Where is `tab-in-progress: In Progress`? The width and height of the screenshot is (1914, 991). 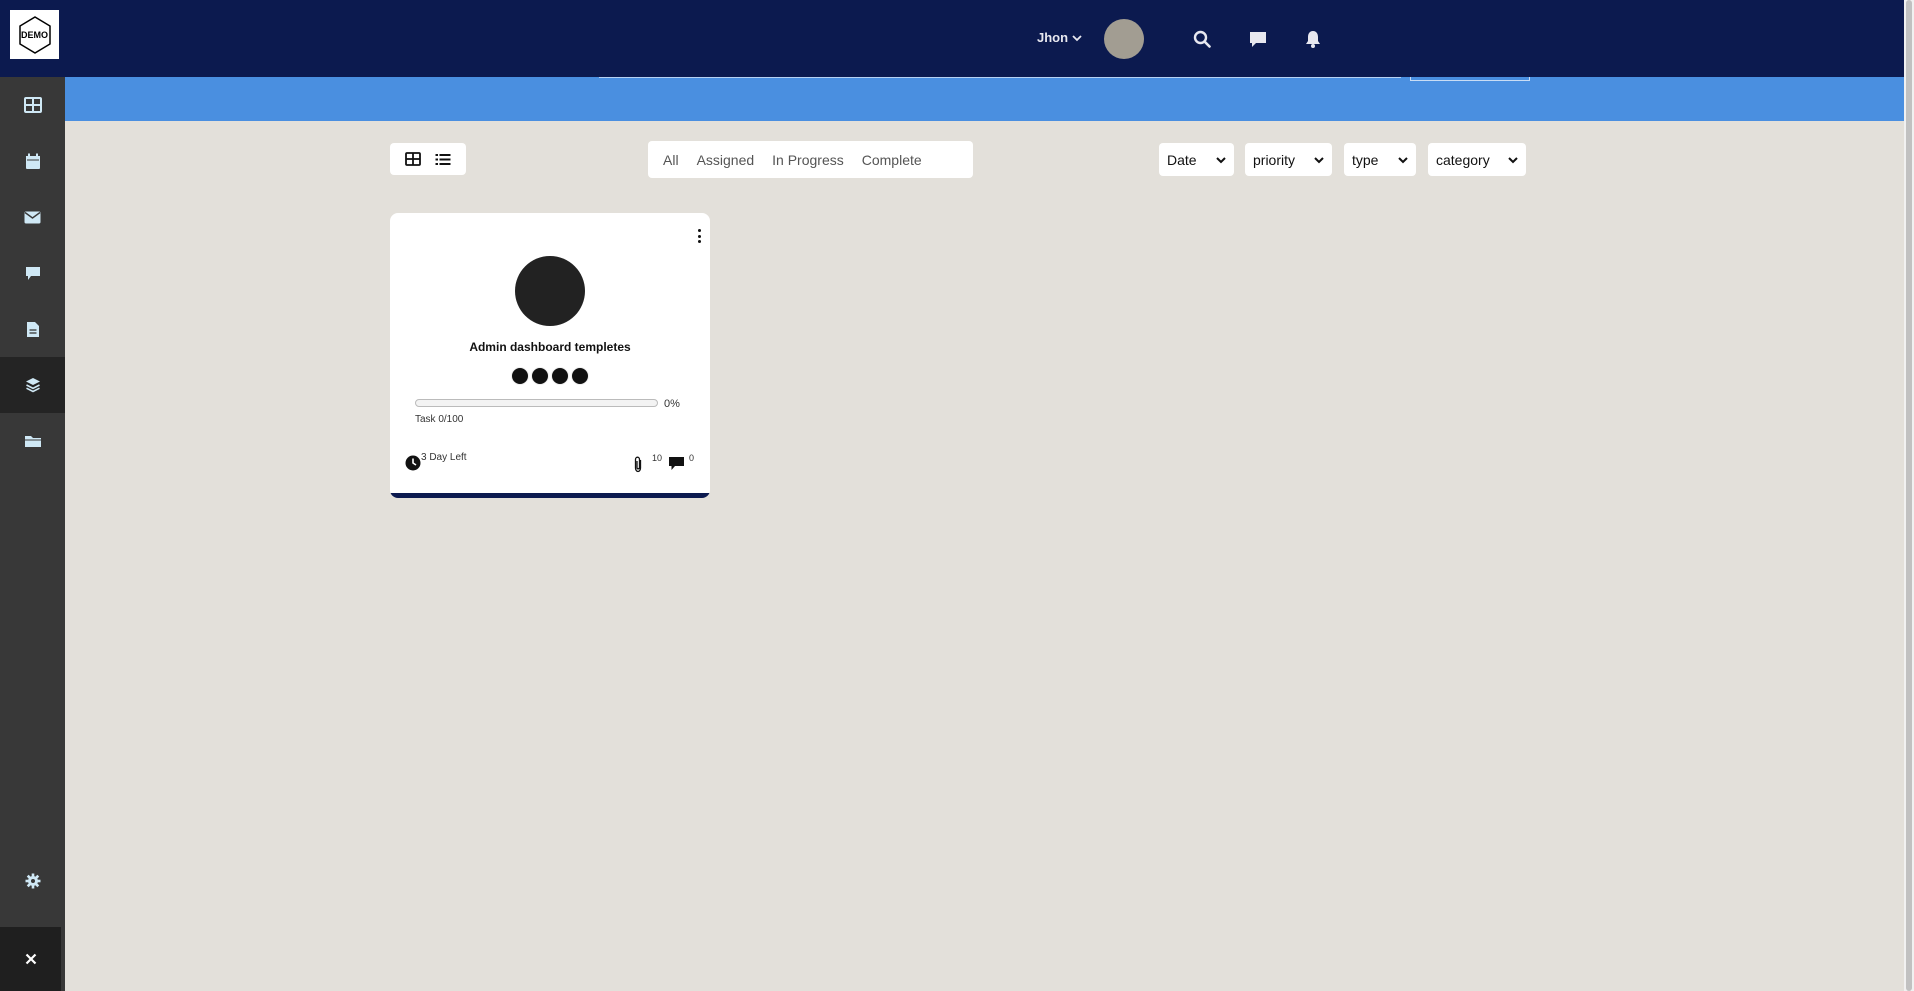
tab-in-progress: In Progress is located at coordinates (808, 160).